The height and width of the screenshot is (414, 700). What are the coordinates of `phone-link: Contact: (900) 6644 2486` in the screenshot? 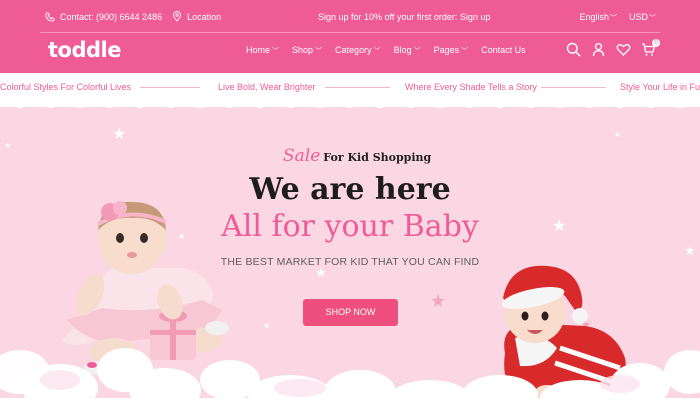 It's located at (111, 17).